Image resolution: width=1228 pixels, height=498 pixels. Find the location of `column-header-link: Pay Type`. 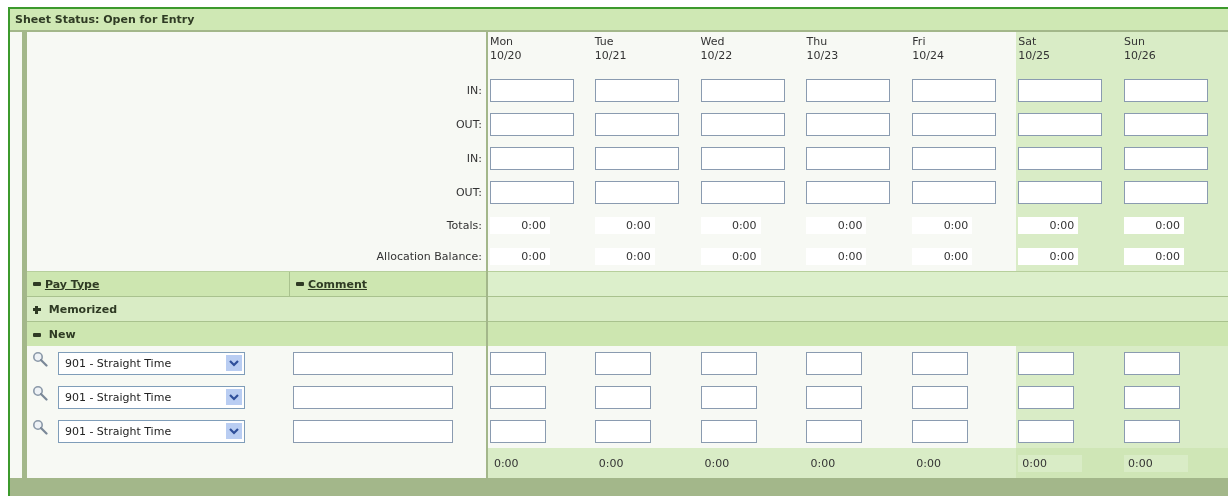

column-header-link: Pay Type is located at coordinates (72, 284).